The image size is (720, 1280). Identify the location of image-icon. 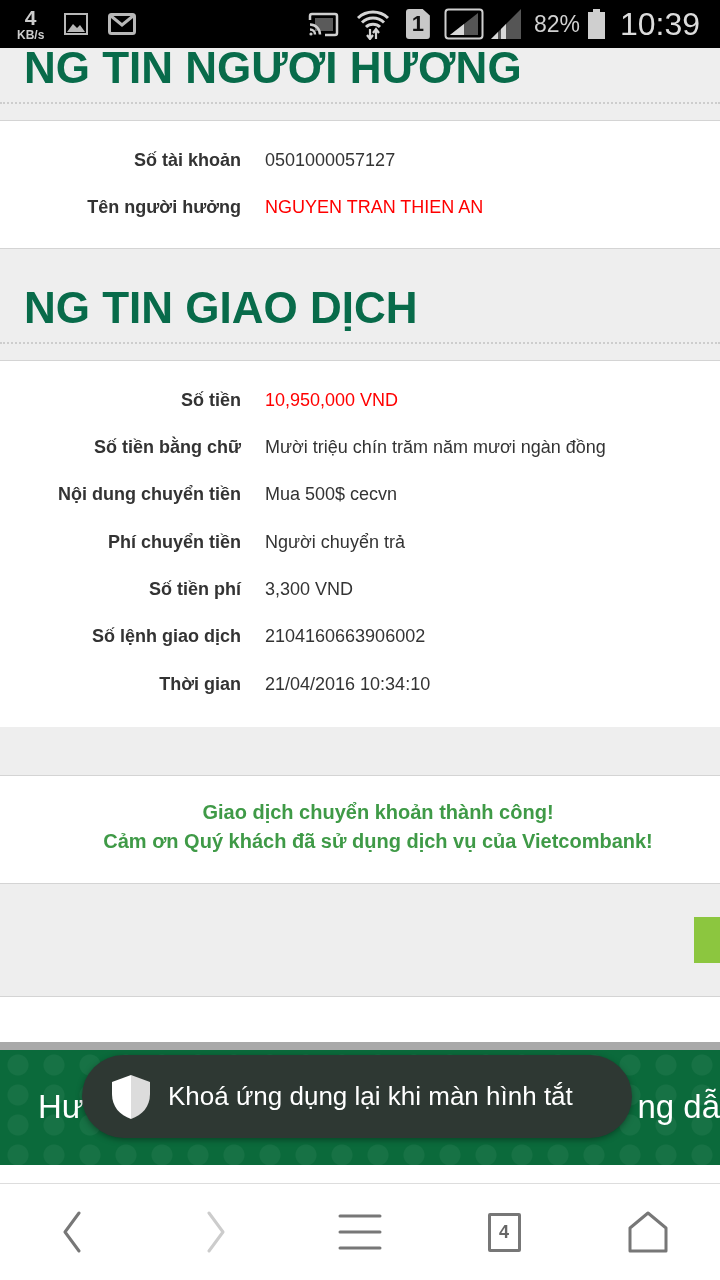
(76, 24).